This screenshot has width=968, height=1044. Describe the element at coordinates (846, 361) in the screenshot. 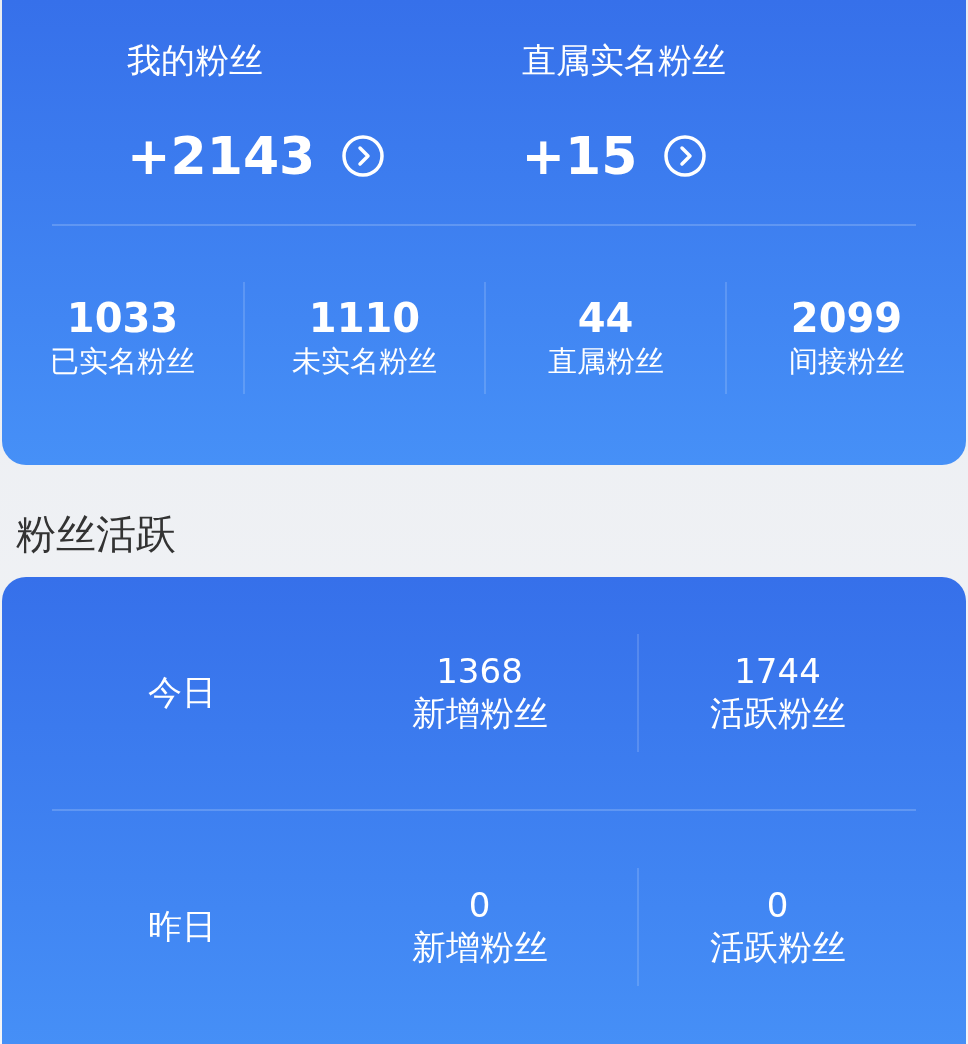

I see `stat-label: 间接粉丝` at that location.